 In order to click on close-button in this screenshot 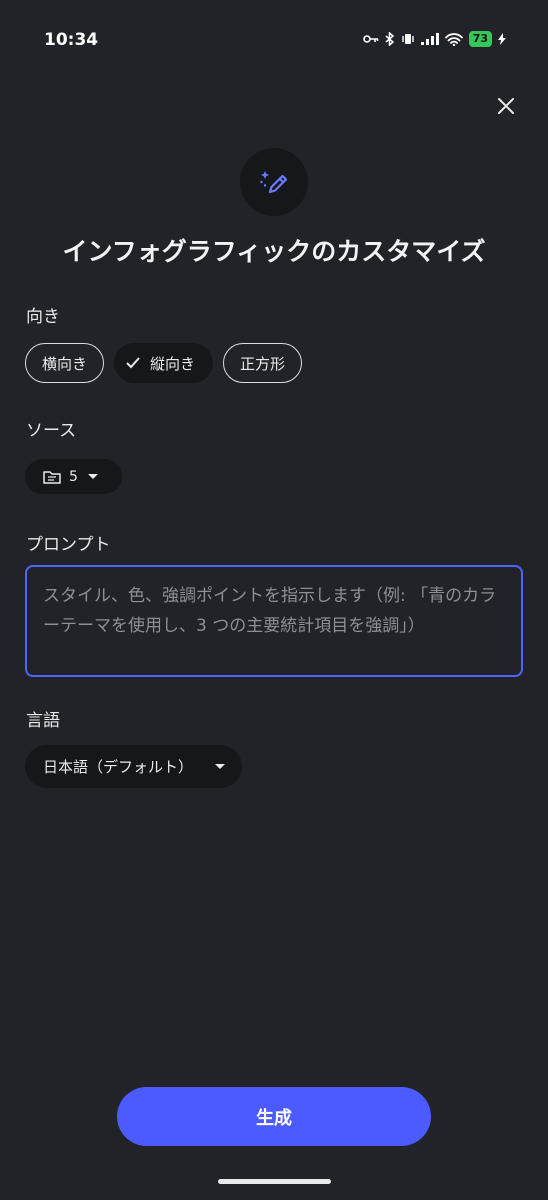, I will do `click(506, 106)`.